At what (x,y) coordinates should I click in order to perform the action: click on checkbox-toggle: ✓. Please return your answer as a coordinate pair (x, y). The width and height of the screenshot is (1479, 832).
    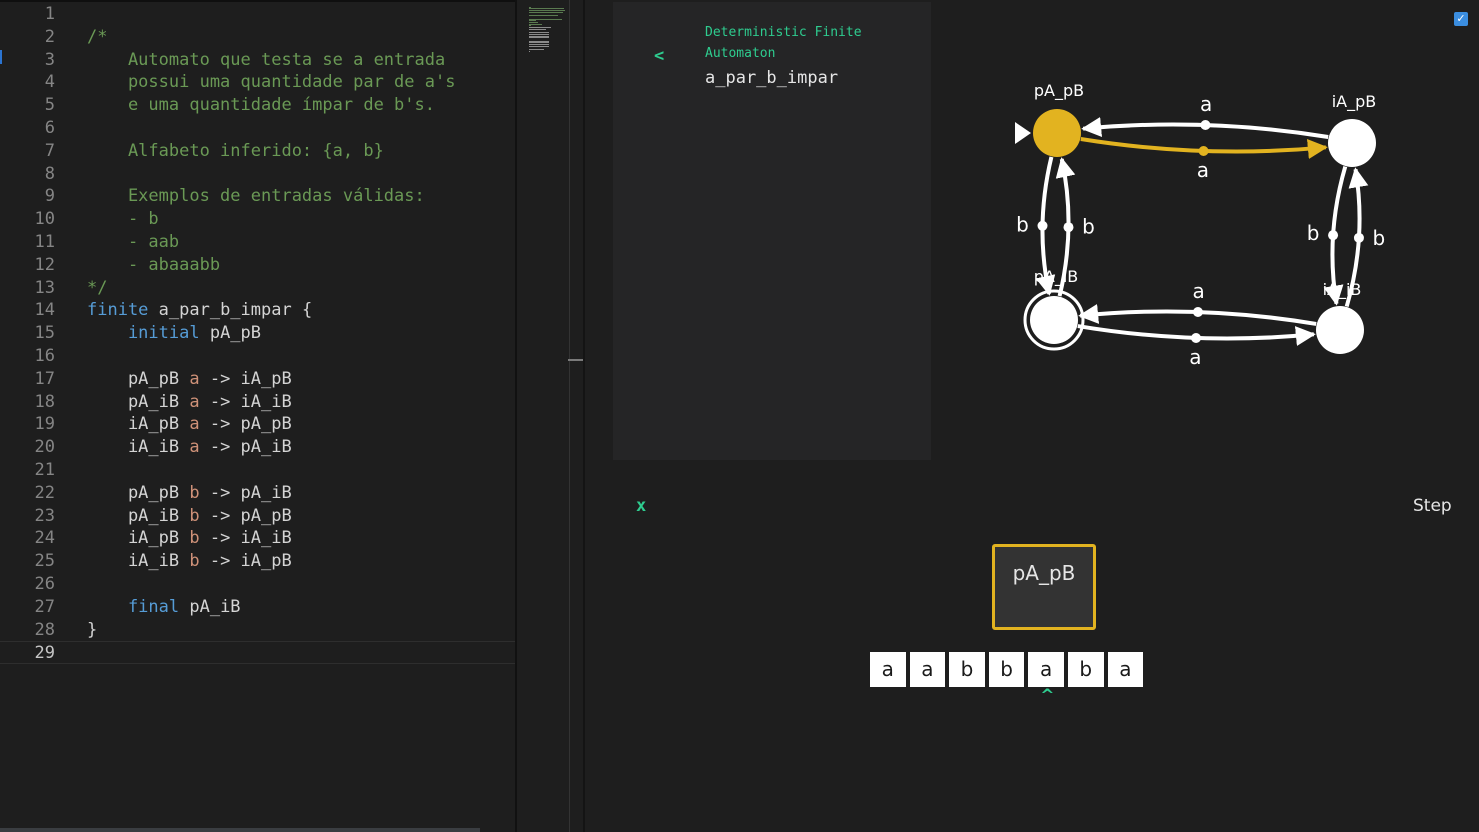
    Looking at the image, I should click on (1461, 19).